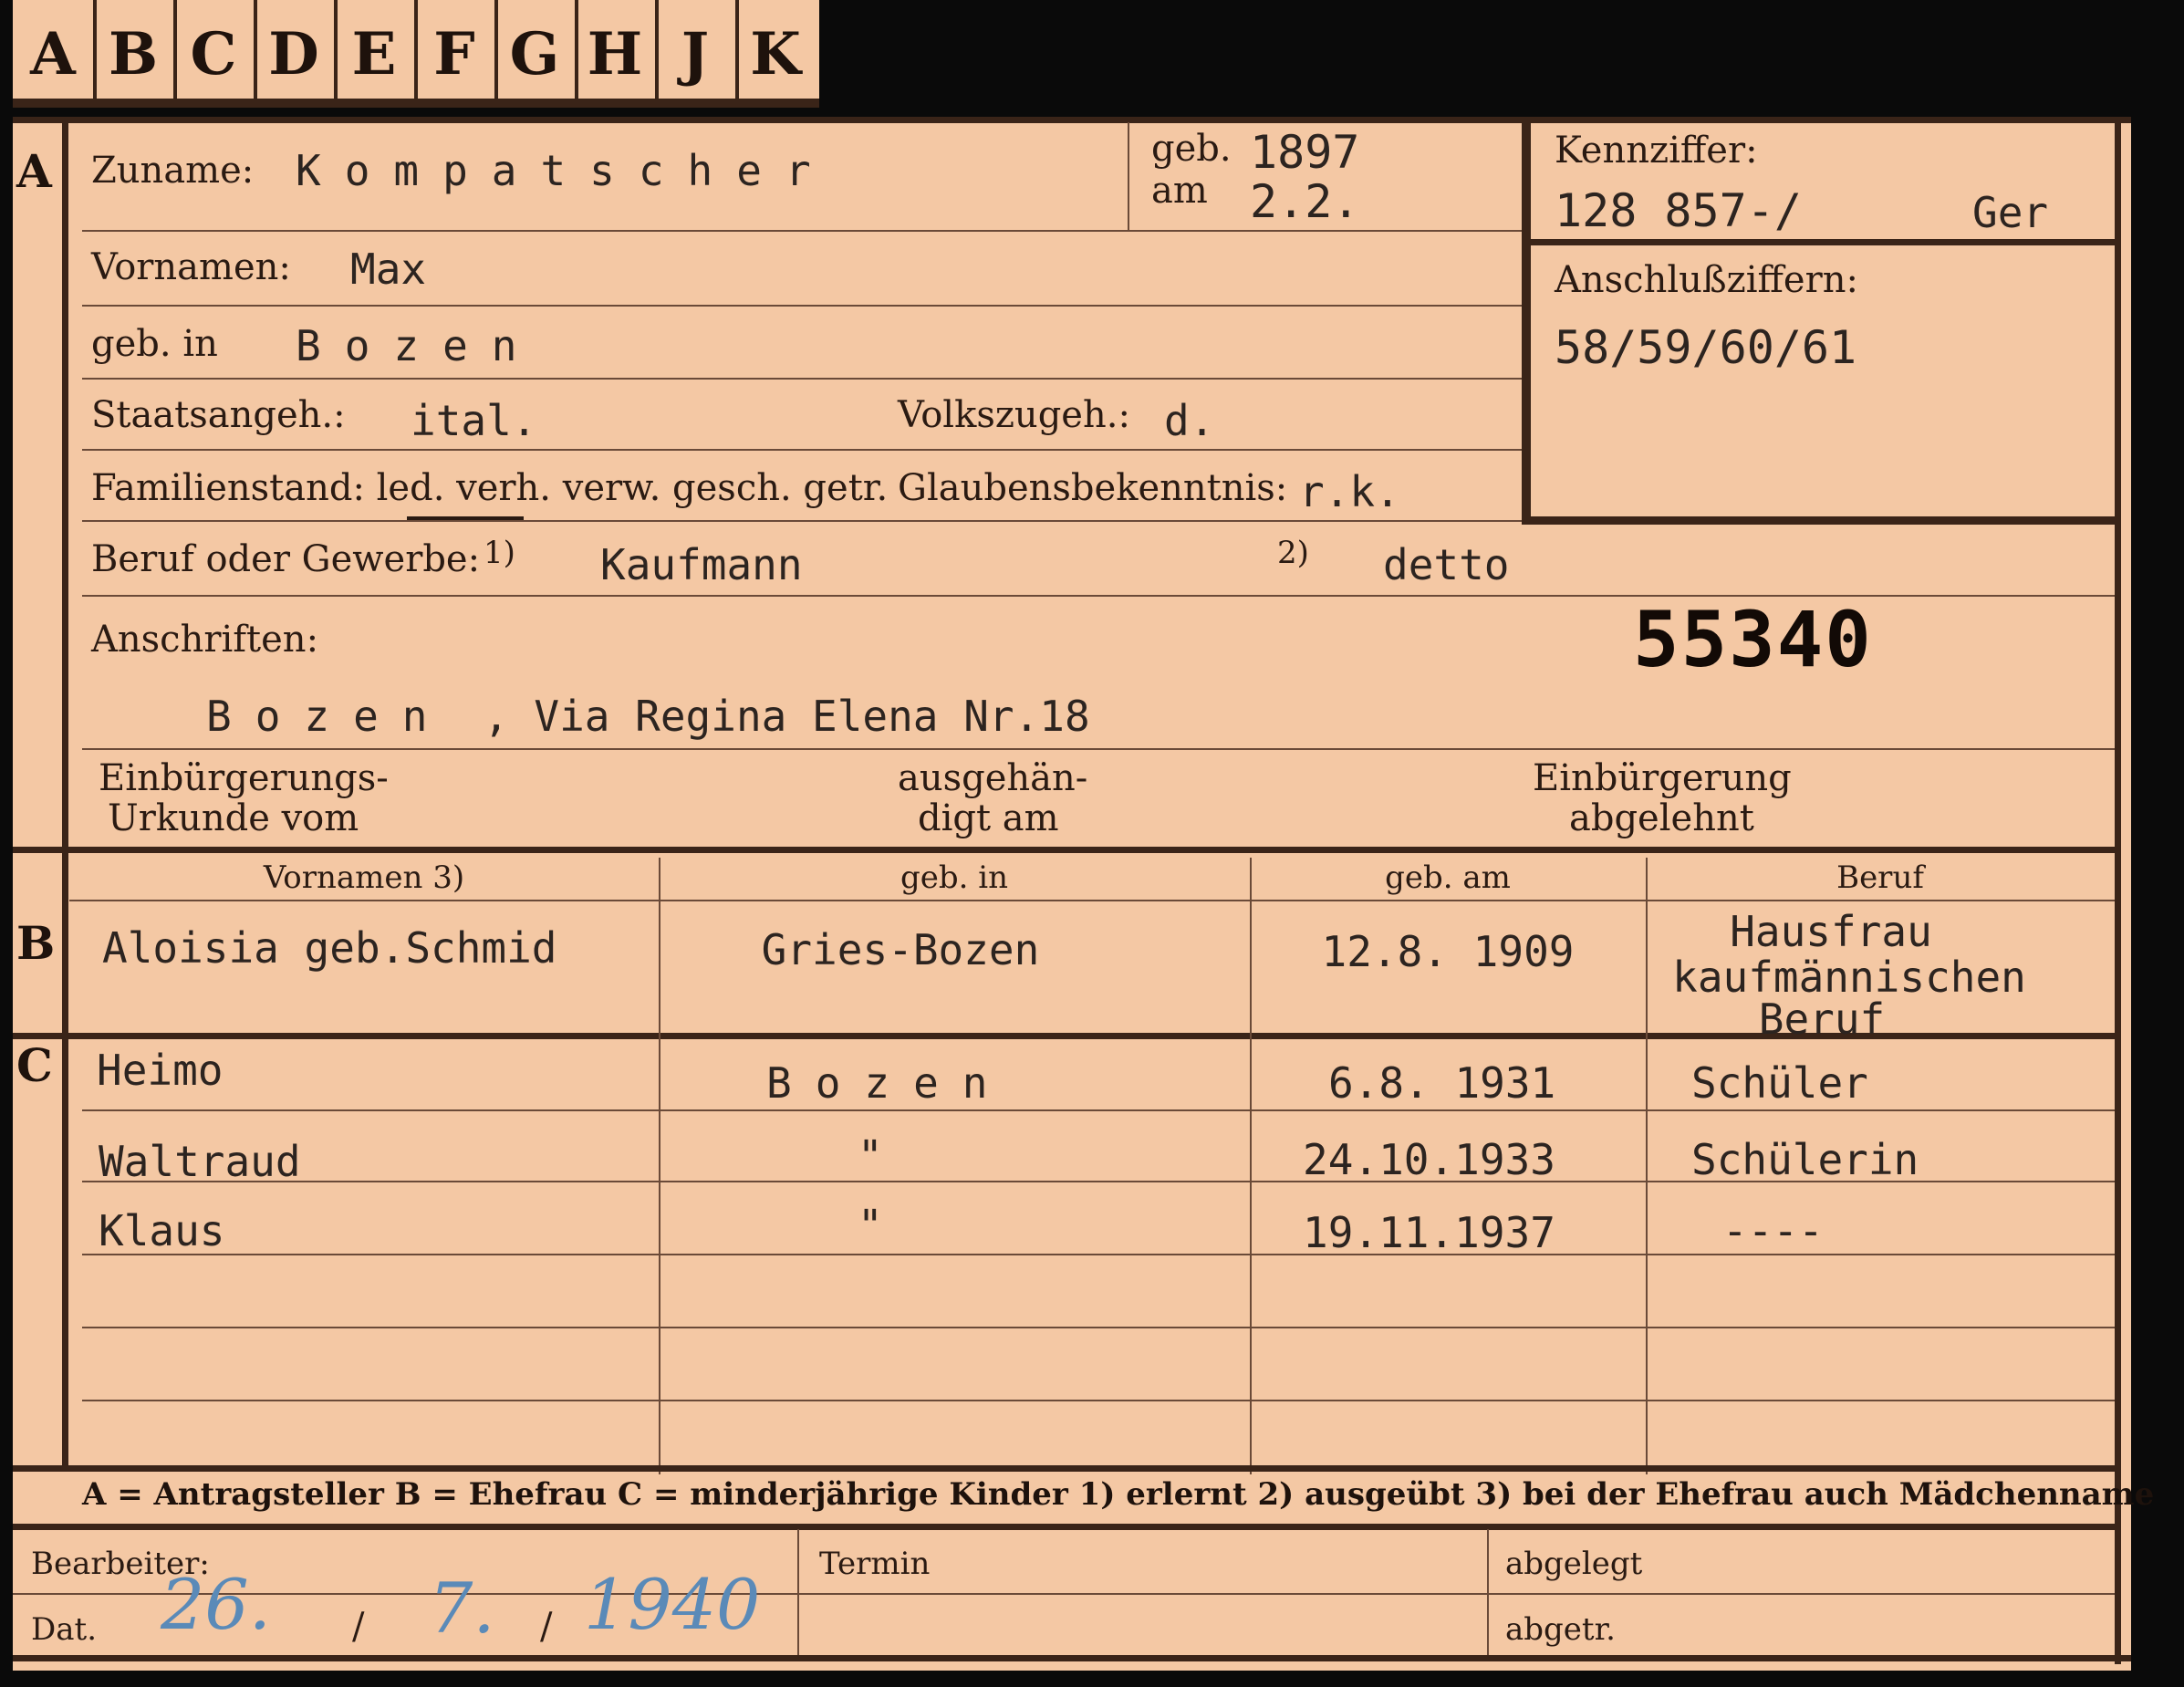 This screenshot has height=1687, width=2184. What do you see at coordinates (296, 54) in the screenshot?
I see `tab-d: D` at bounding box center [296, 54].